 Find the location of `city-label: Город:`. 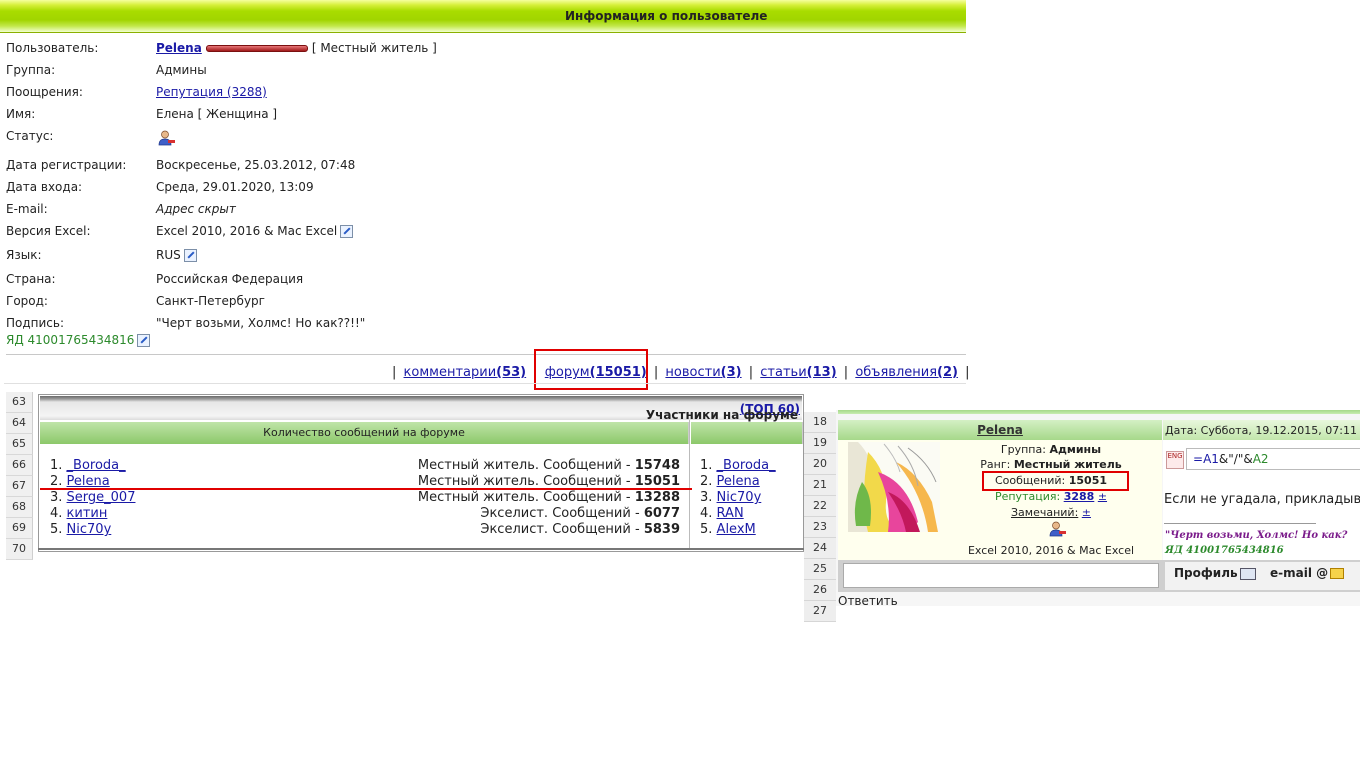

city-label: Город: is located at coordinates (27, 301).